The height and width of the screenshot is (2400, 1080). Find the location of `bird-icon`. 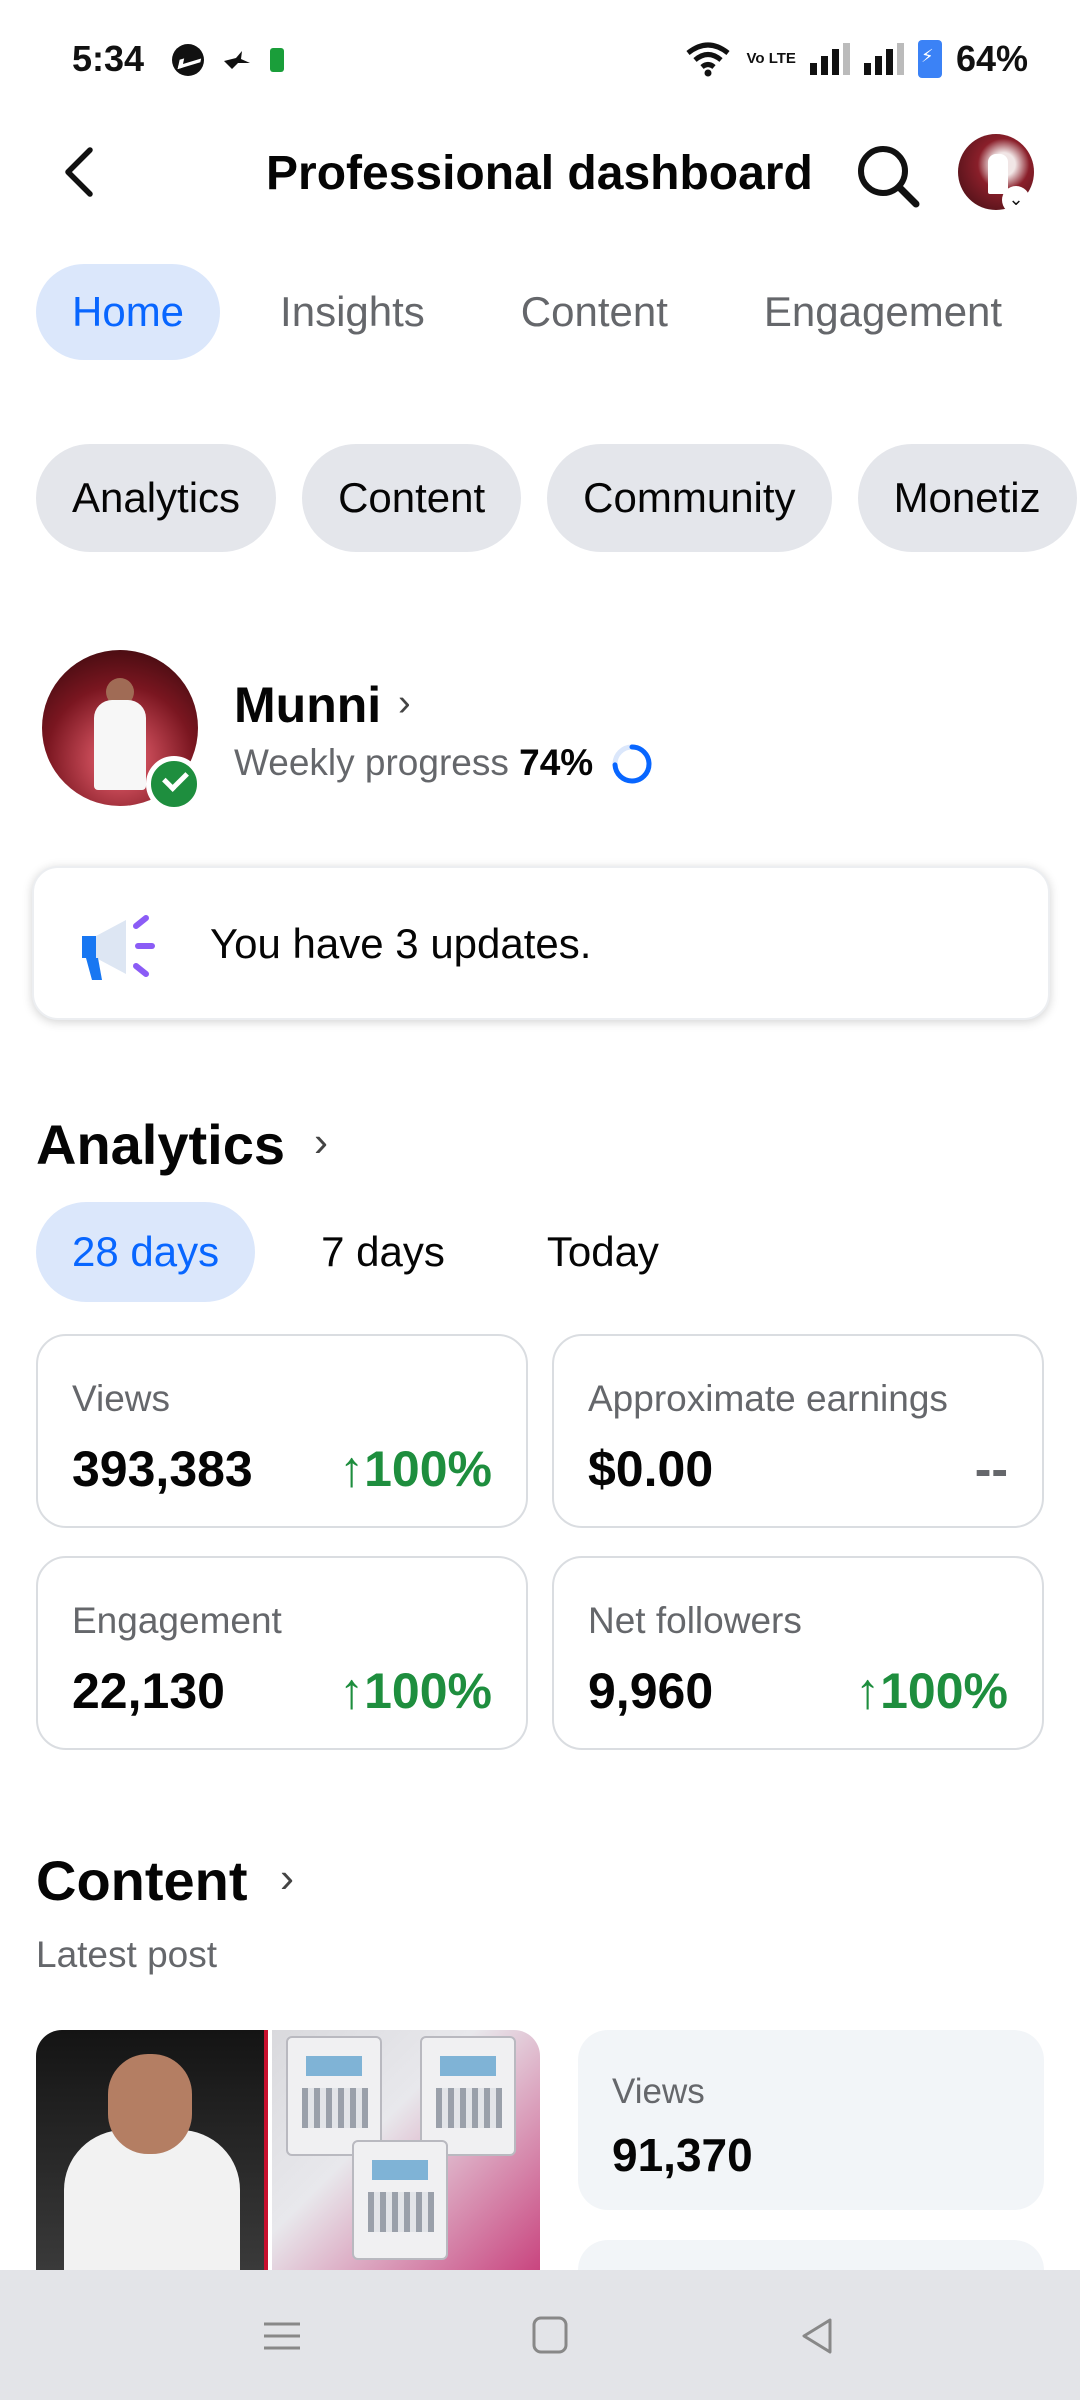

bird-icon is located at coordinates (237, 60).